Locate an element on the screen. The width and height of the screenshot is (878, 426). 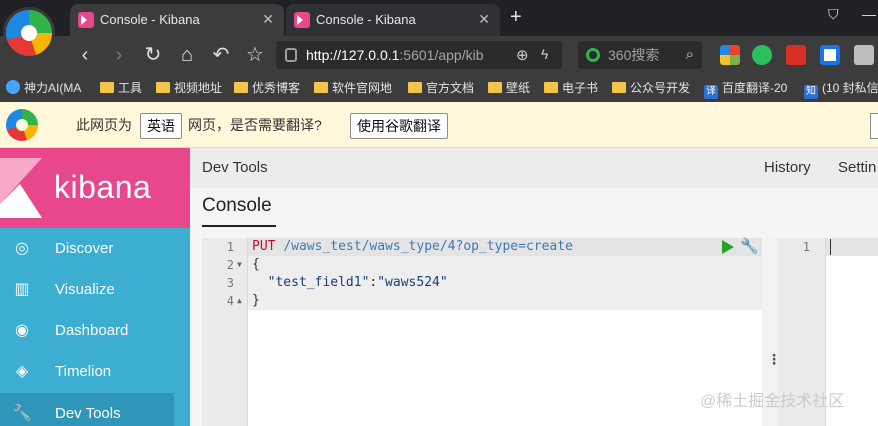
http-method: PUT is located at coordinates (264, 246).